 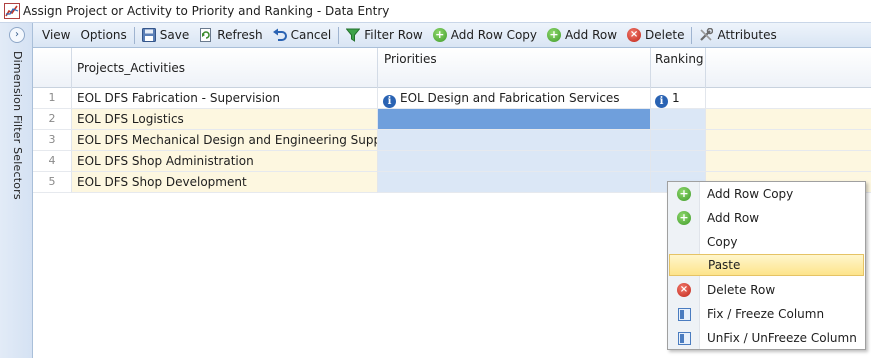 What do you see at coordinates (225, 68) in the screenshot?
I see `column-header-projects: Projects_Activities` at bounding box center [225, 68].